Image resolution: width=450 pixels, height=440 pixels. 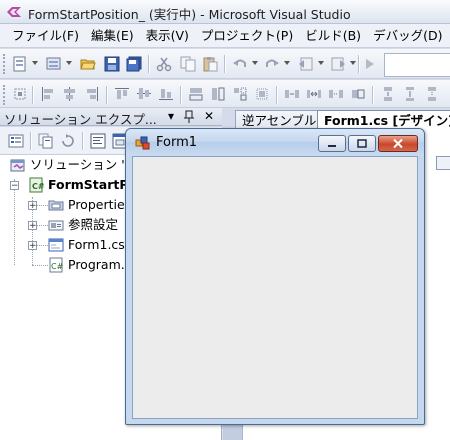 I want to click on standard-toolbar, so click(x=225, y=64).